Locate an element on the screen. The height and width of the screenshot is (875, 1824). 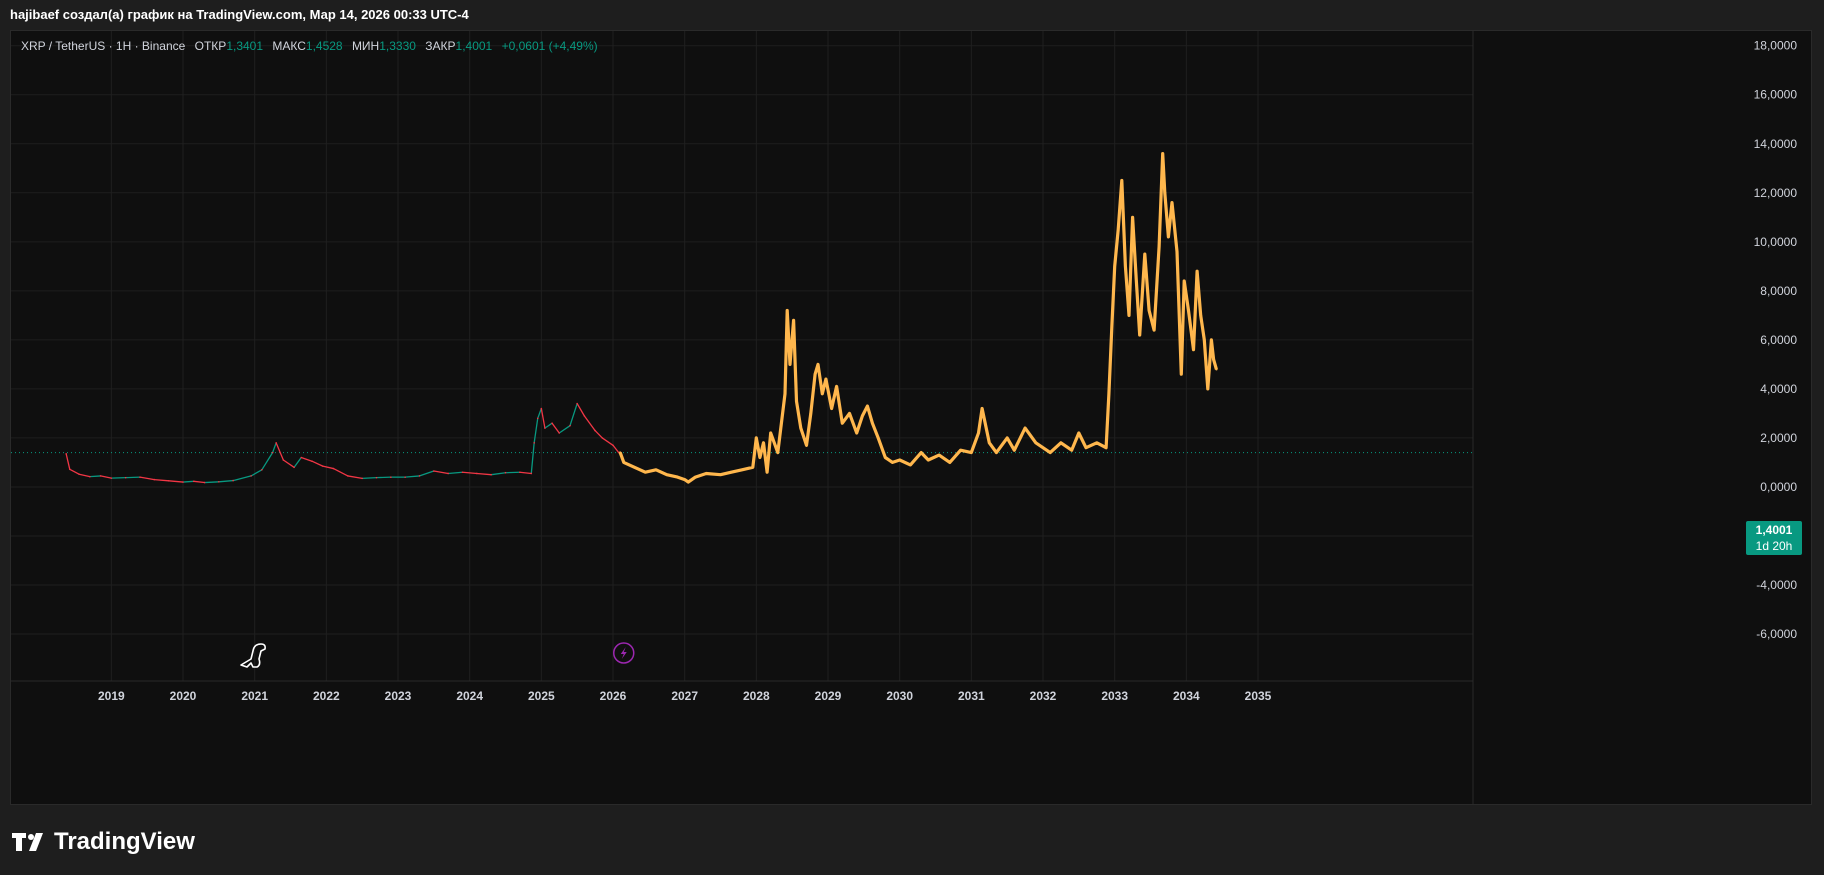
y-tick-label: 18,0000 is located at coordinates (1776, 46).